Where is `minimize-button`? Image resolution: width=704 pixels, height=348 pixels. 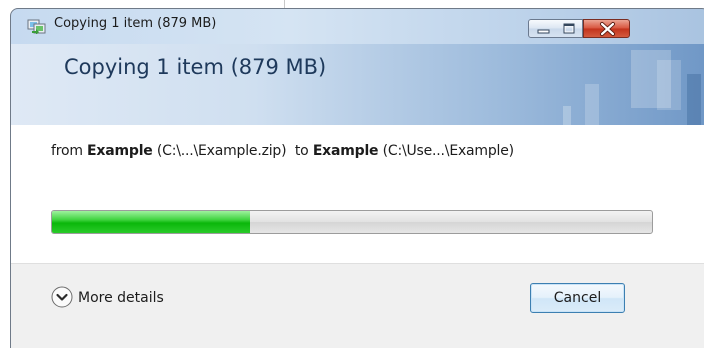
minimize-button is located at coordinates (542, 28).